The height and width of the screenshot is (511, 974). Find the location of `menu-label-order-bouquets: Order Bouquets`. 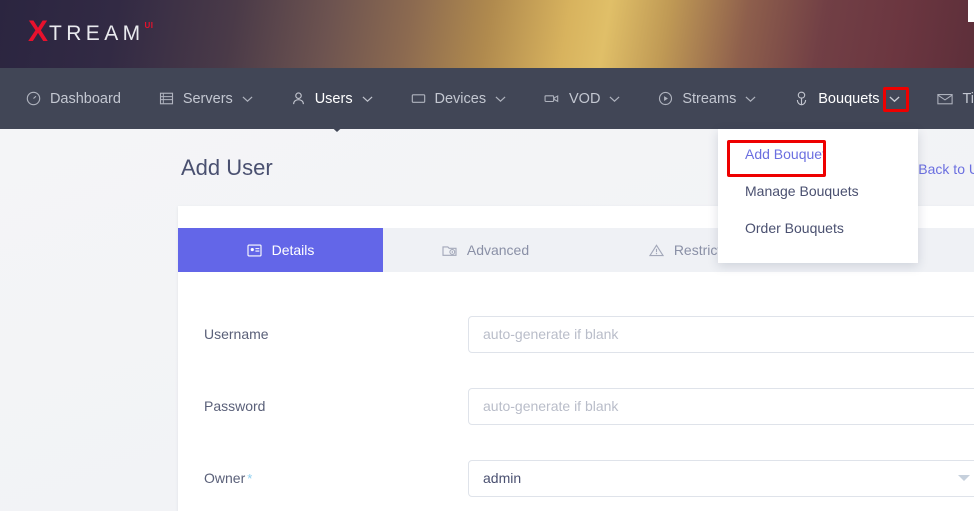

menu-label-order-bouquets: Order Bouquets is located at coordinates (794, 227).